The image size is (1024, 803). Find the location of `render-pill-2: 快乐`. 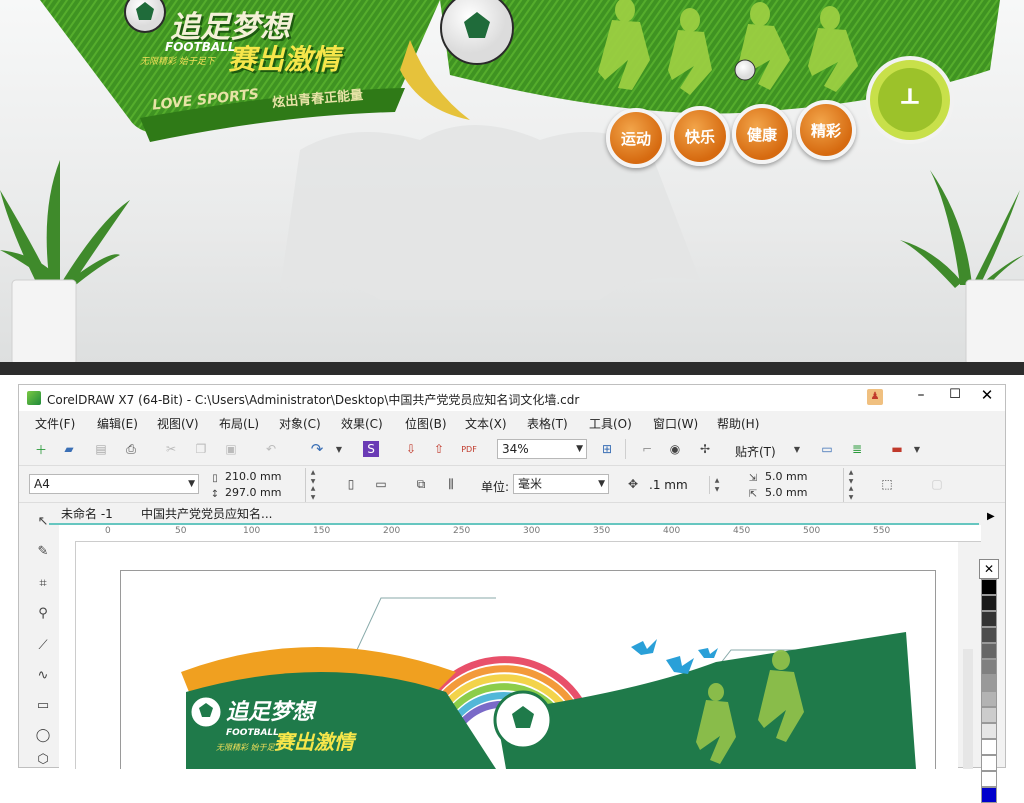

render-pill-2: 快乐 is located at coordinates (700, 136).